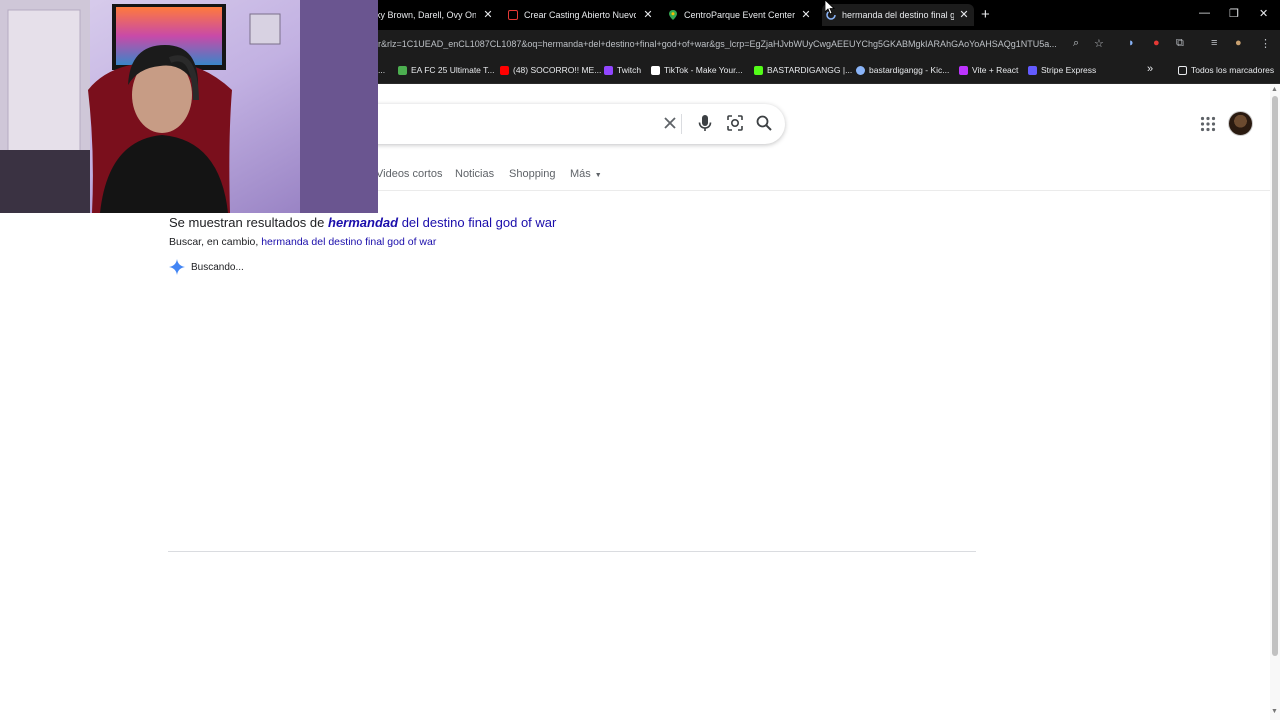 The width and height of the screenshot is (1280, 720). What do you see at coordinates (705, 123) in the screenshot?
I see `microphone-icon` at bounding box center [705, 123].